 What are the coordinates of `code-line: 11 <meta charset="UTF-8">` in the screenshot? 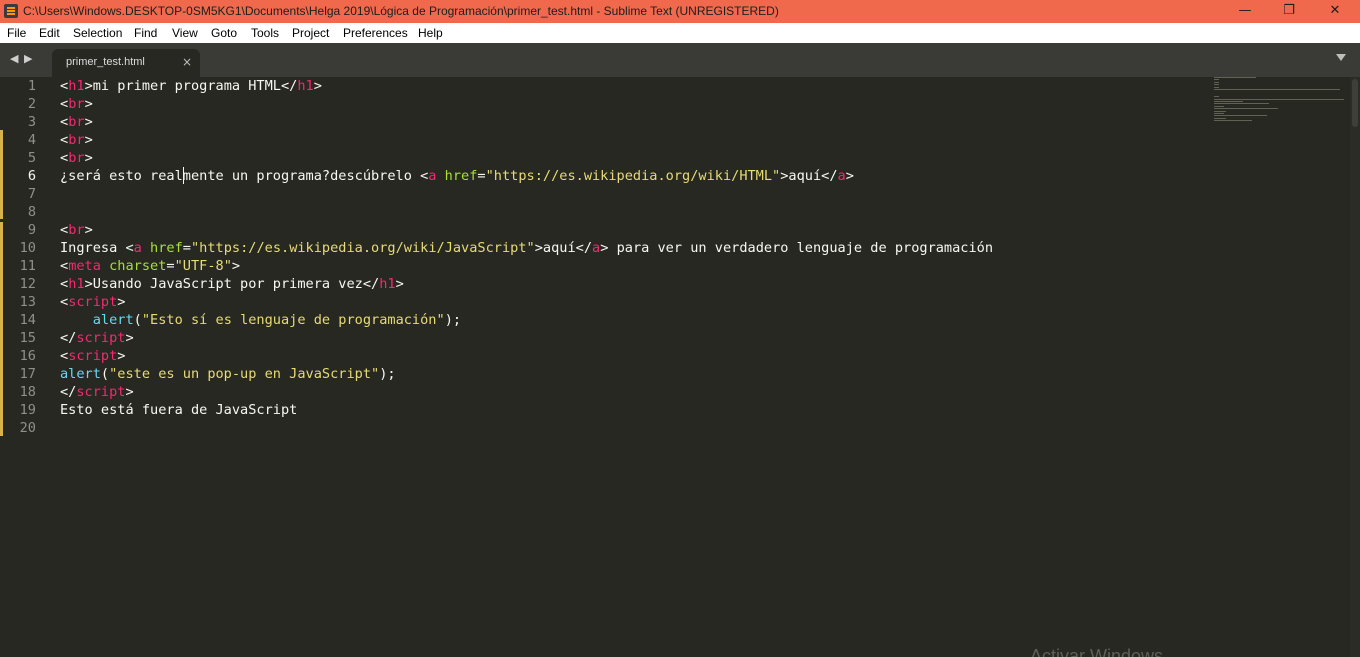 It's located at (600, 266).